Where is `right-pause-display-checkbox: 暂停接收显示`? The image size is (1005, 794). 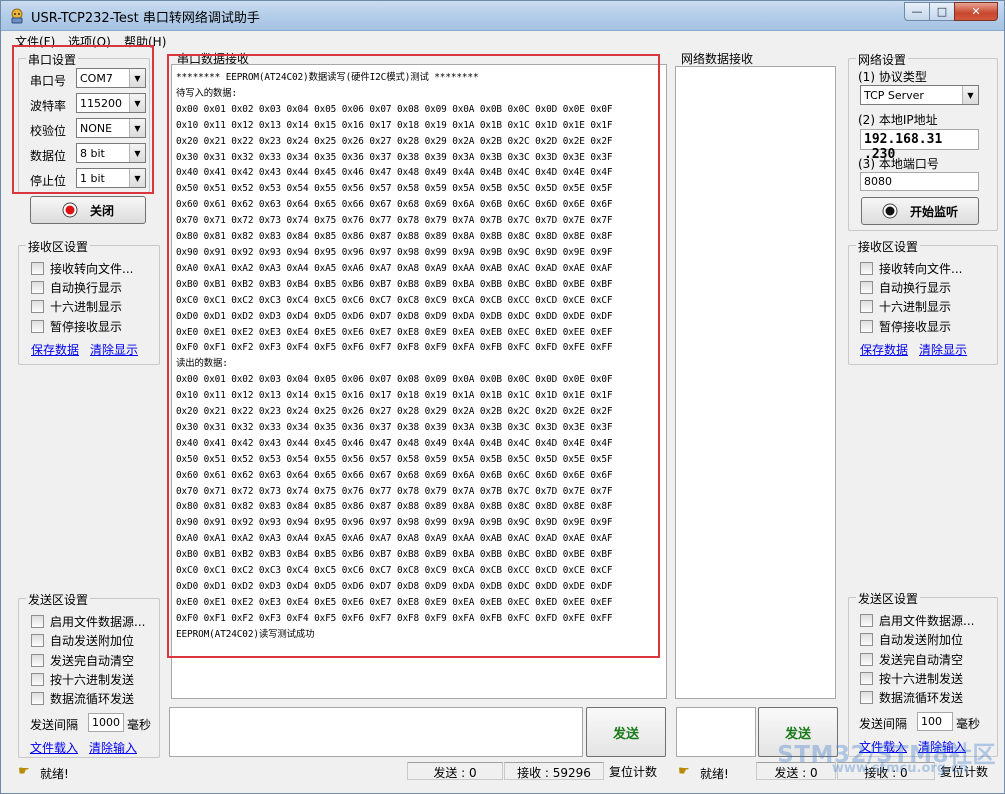 right-pause-display-checkbox: 暂停接收显示 is located at coordinates (905, 326).